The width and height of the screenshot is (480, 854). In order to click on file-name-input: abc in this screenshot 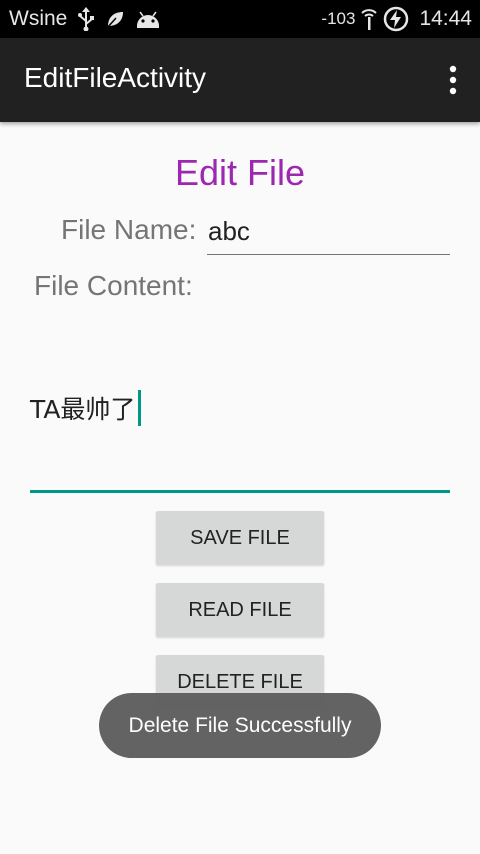, I will do `click(328, 234)`.